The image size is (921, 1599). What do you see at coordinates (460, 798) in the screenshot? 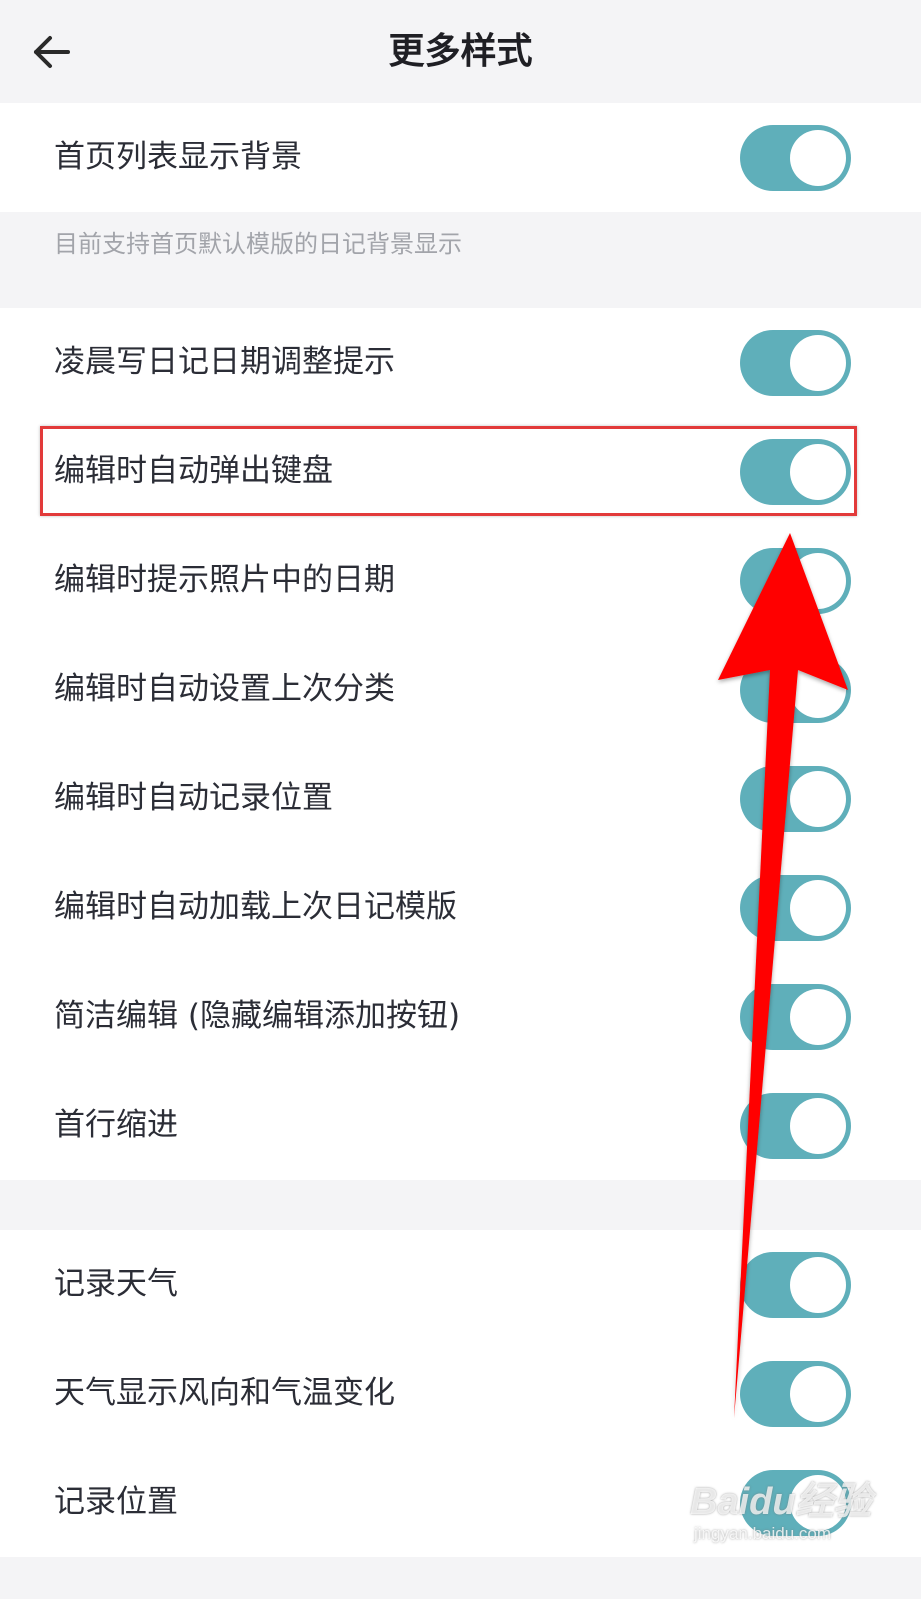
I see `setting-row-auto-location: 编辑时自动记录位置` at bounding box center [460, 798].